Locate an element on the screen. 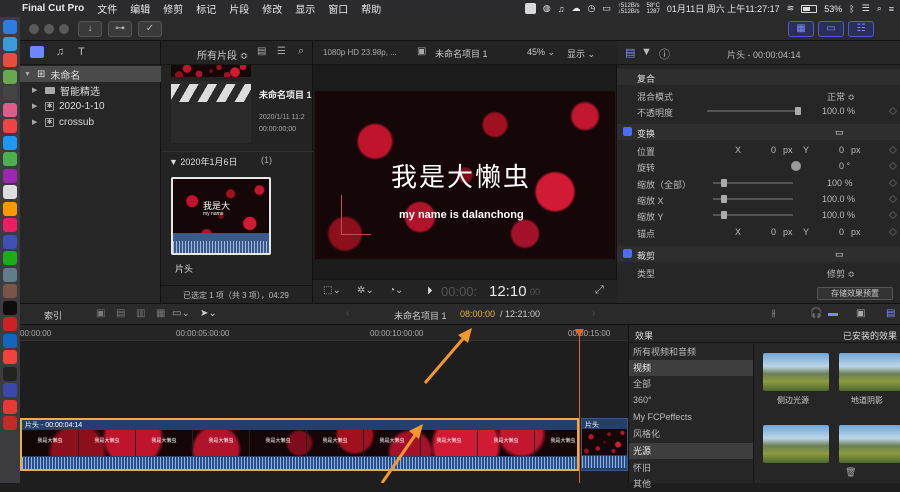 The width and height of the screenshot is (900, 492). insert-clip-icon: ▤ is located at coordinates (120, 313).